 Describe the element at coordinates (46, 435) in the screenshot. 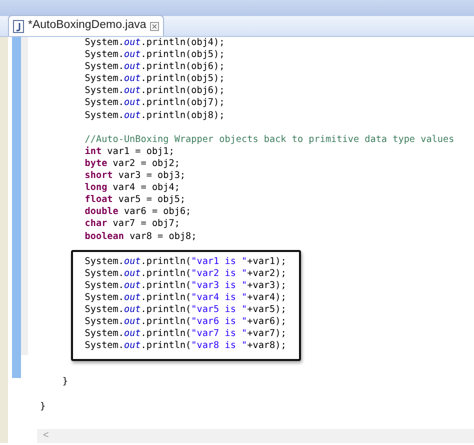

I see `scroll-left-arrow: <` at that location.